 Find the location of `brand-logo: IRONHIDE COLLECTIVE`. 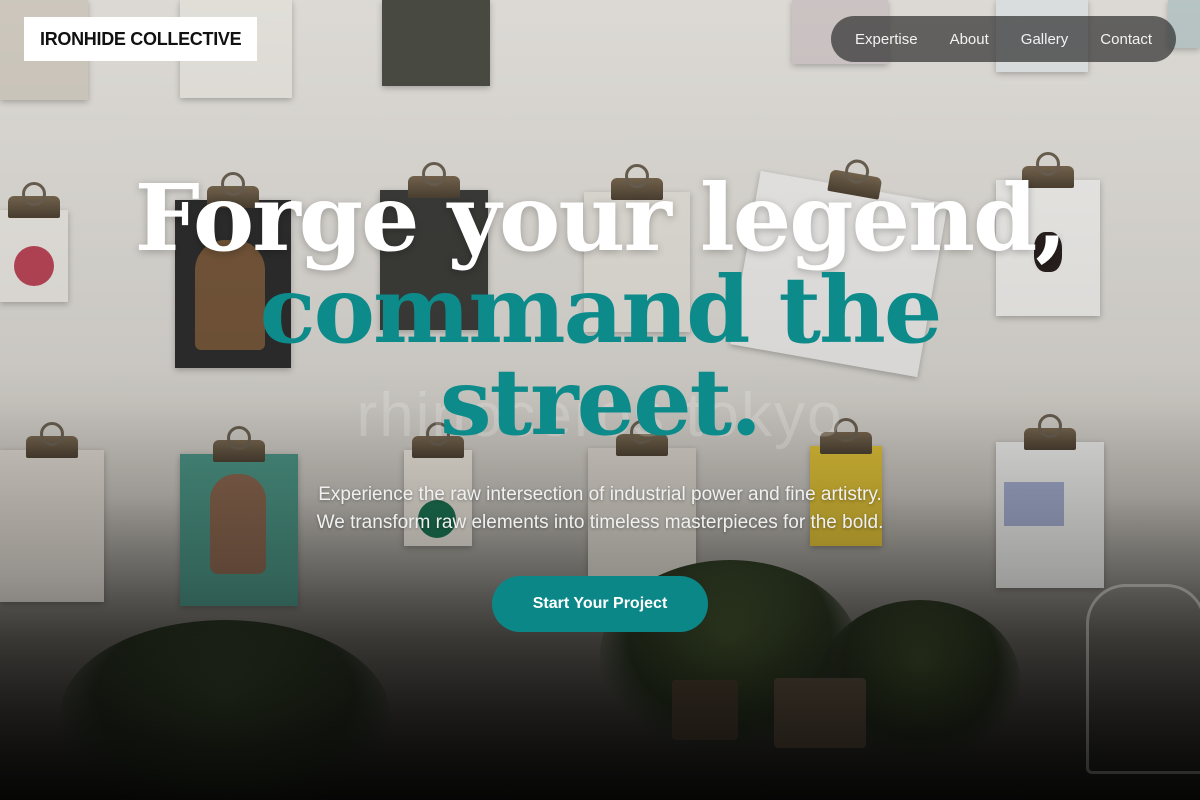

brand-logo: IRONHIDE COLLECTIVE is located at coordinates (141, 39).